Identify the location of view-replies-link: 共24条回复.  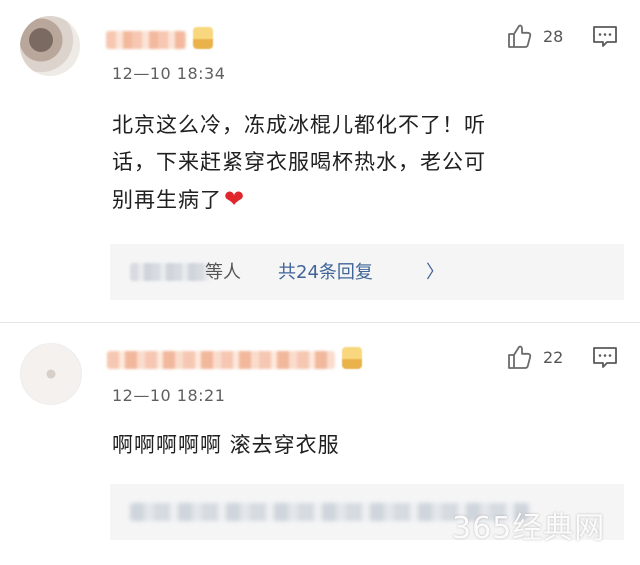
(325, 271).